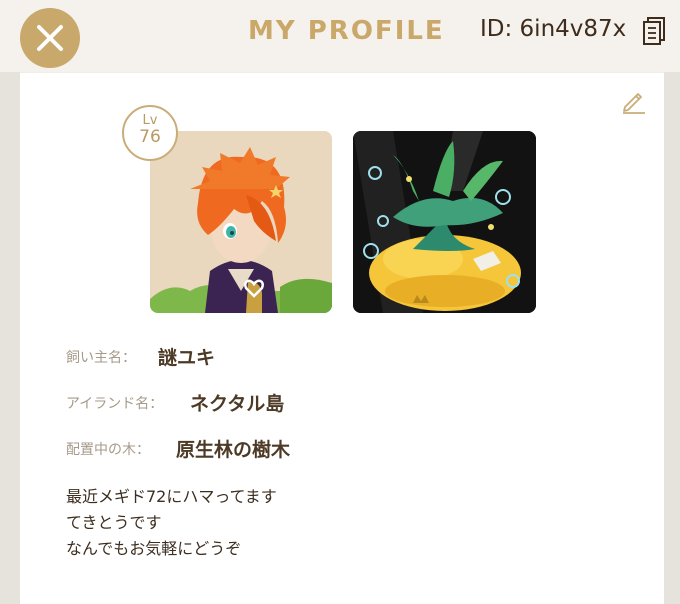 This screenshot has width=680, height=604. Describe the element at coordinates (154, 548) in the screenshot. I see `bio-line: なんでもお気軽にどうぞ` at that location.